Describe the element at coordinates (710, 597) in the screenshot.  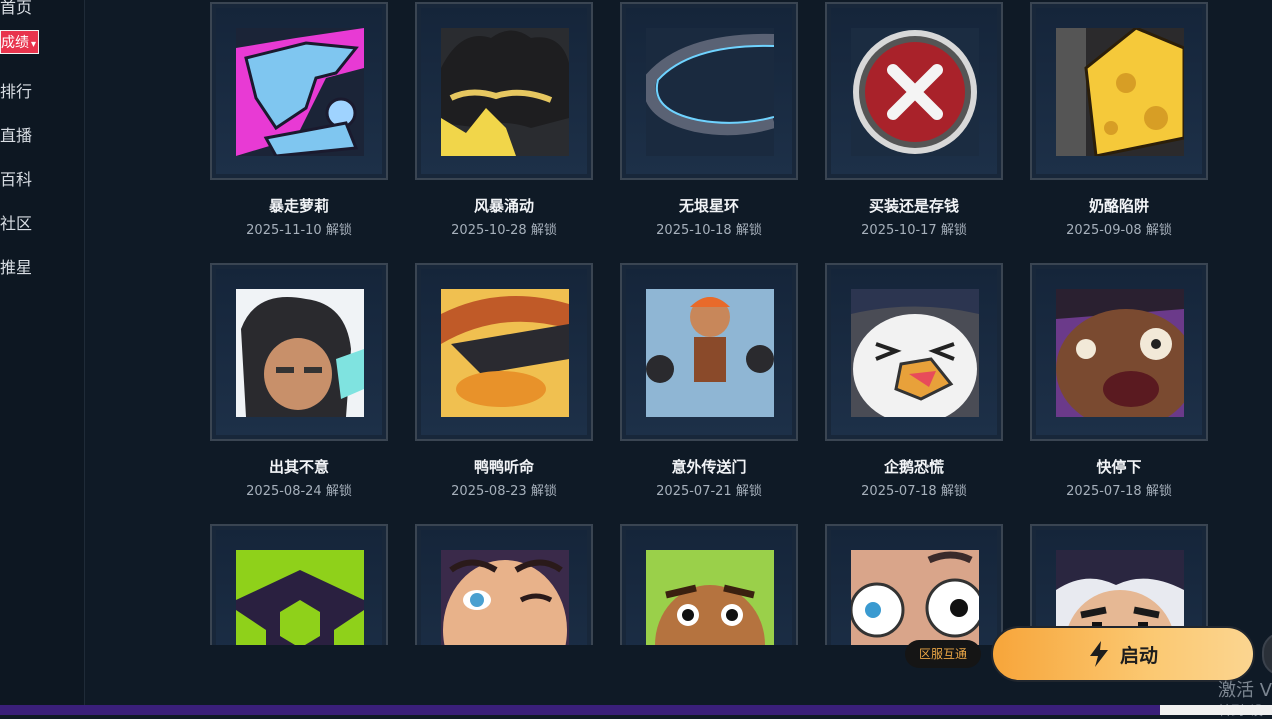
I see `green-hair-face-icon` at that location.